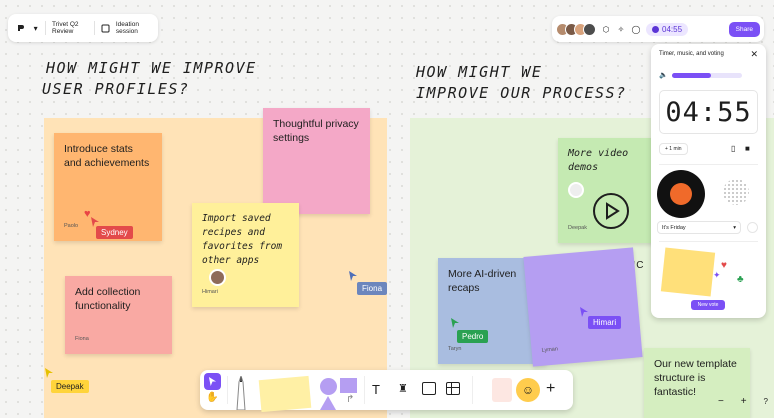  I want to click on sticky-author: Paolo, so click(71, 226).